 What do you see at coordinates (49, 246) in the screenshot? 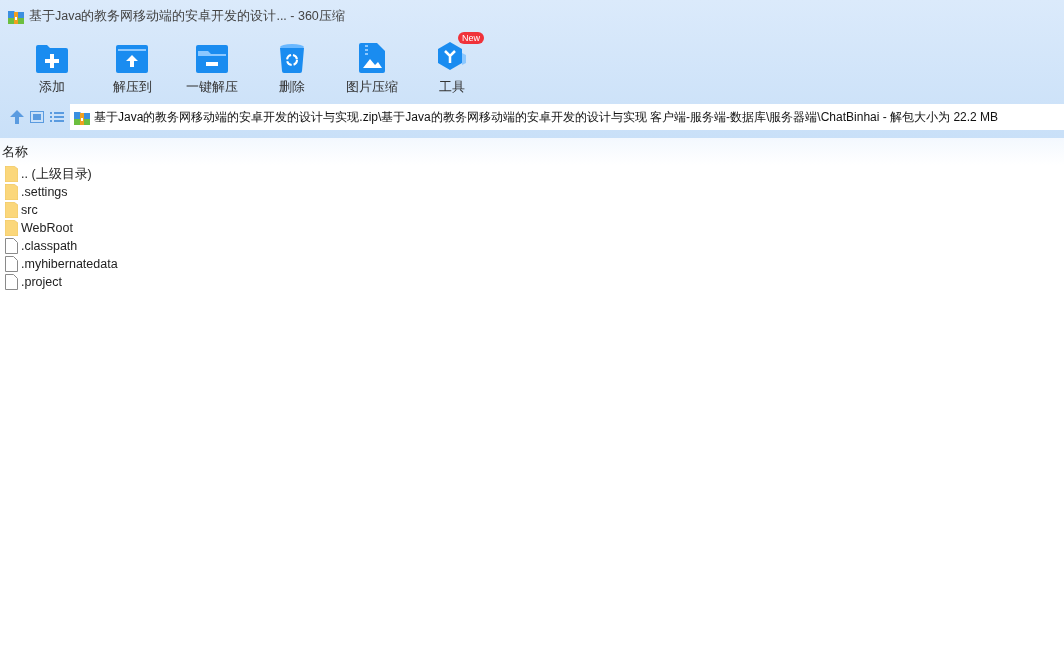
I see `file-name: .classpath` at bounding box center [49, 246].